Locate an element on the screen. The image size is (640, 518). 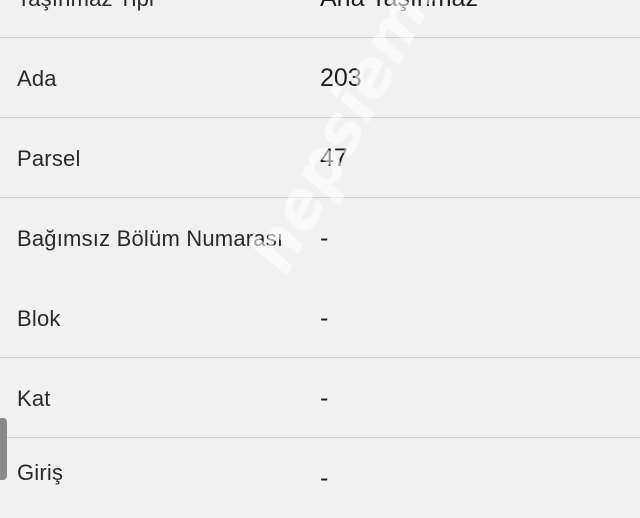
kat-label: Kat is located at coordinates (34, 398).